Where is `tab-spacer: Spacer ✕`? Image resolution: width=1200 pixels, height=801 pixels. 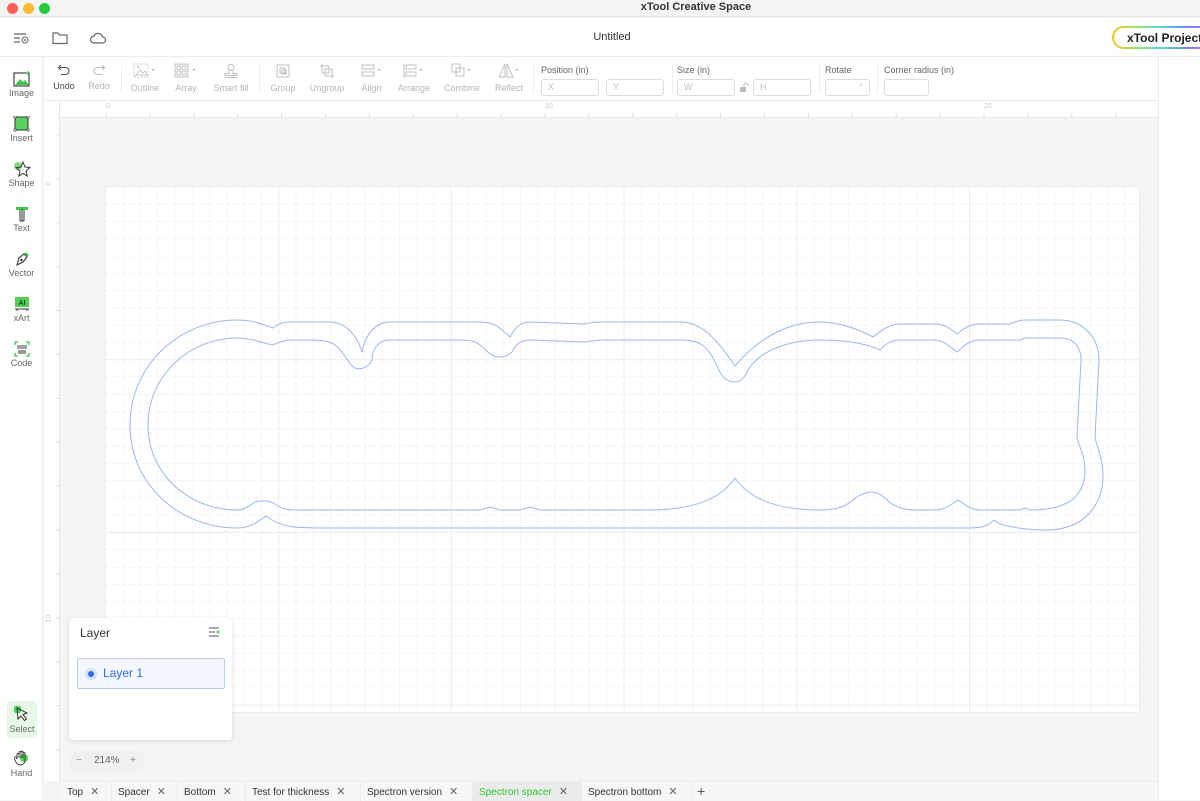 tab-spacer: Spacer ✕ is located at coordinates (145, 791).